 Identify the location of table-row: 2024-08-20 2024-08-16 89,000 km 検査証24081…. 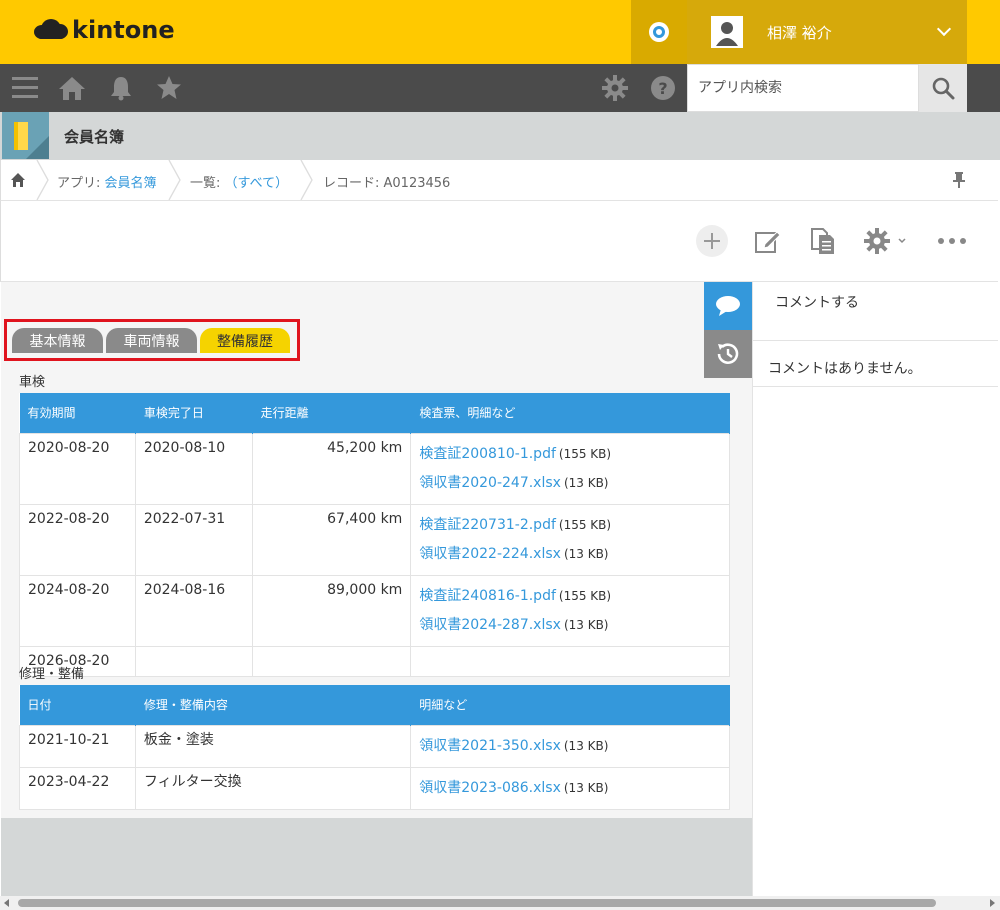
(374, 610).